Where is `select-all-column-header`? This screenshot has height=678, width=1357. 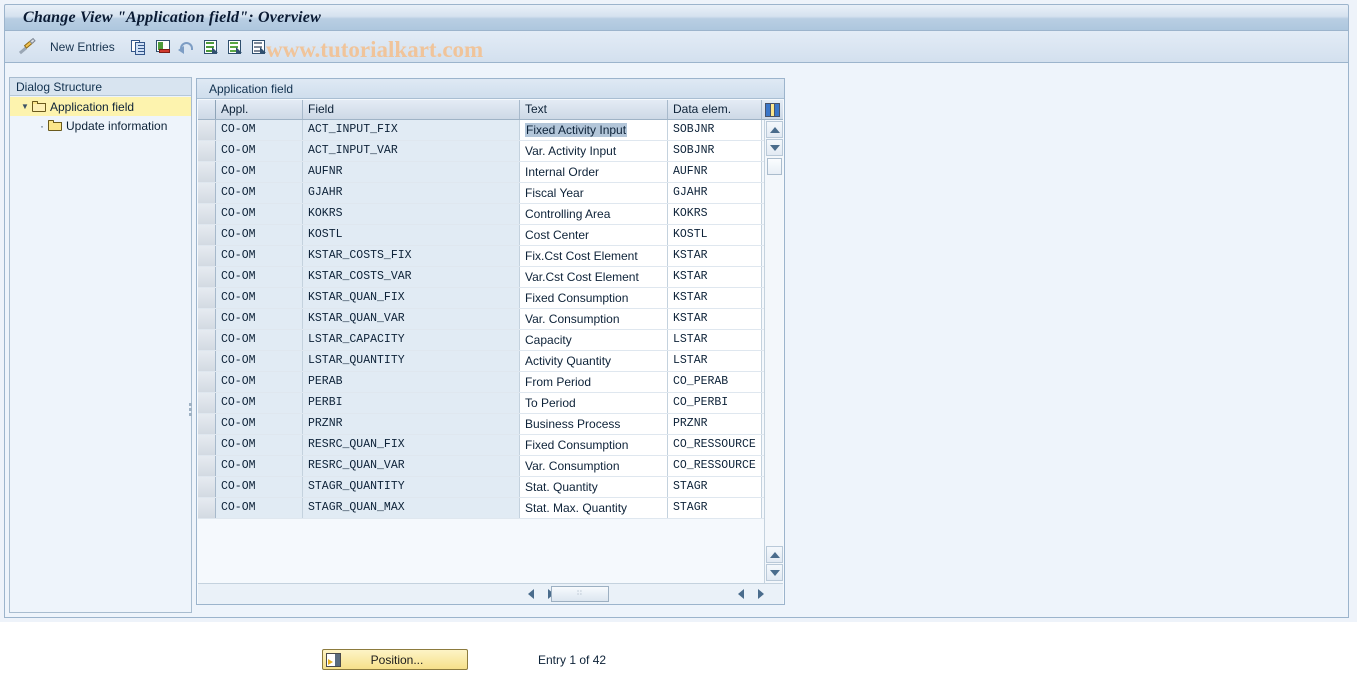
select-all-column-header is located at coordinates (207, 109).